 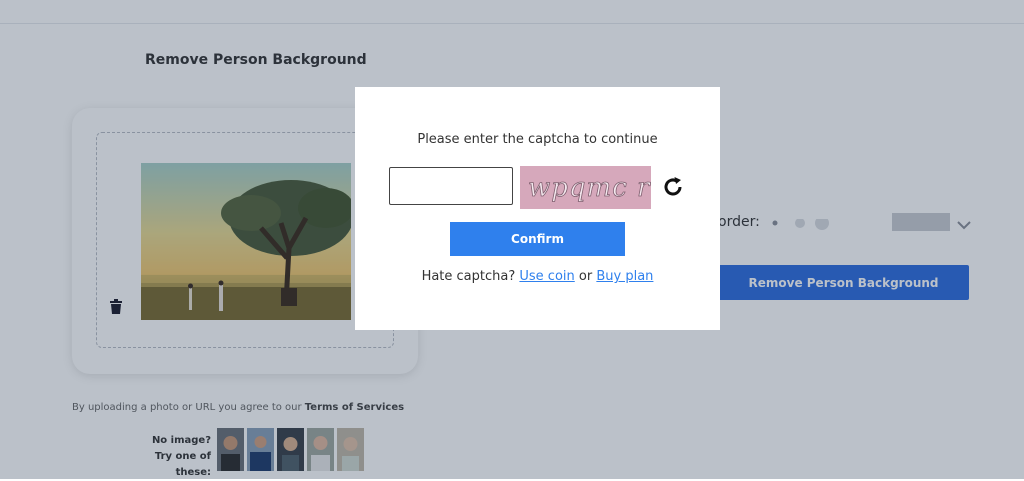 What do you see at coordinates (537, 139) in the screenshot?
I see `captcha-prompt: Please enter the captcha to continue` at bounding box center [537, 139].